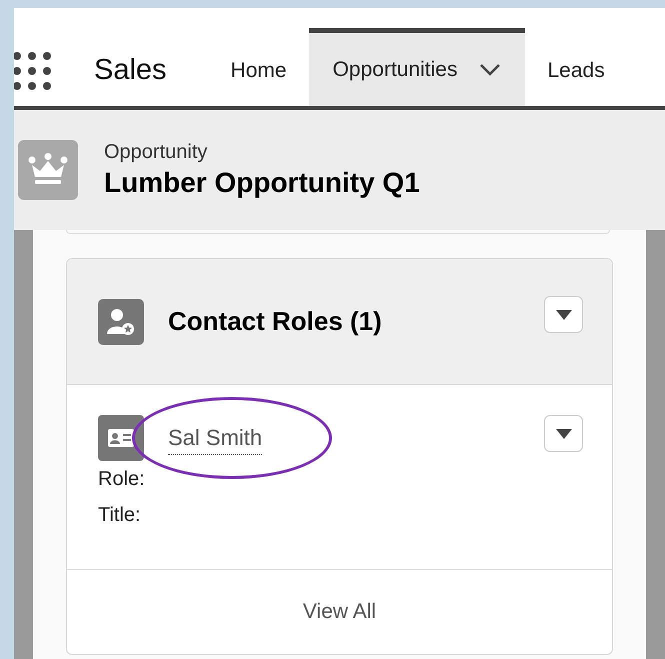  Describe the element at coordinates (258, 71) in the screenshot. I see `nav-tab: Home` at that location.